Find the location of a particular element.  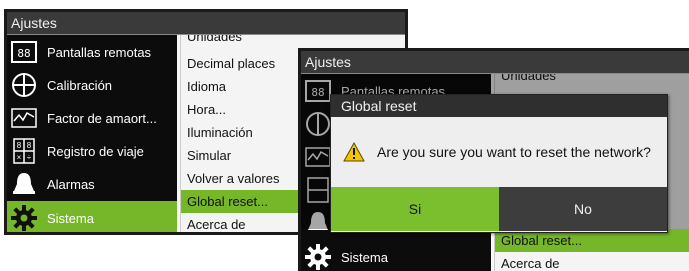

remote-displays-icon: 88 is located at coordinates (24, 52).